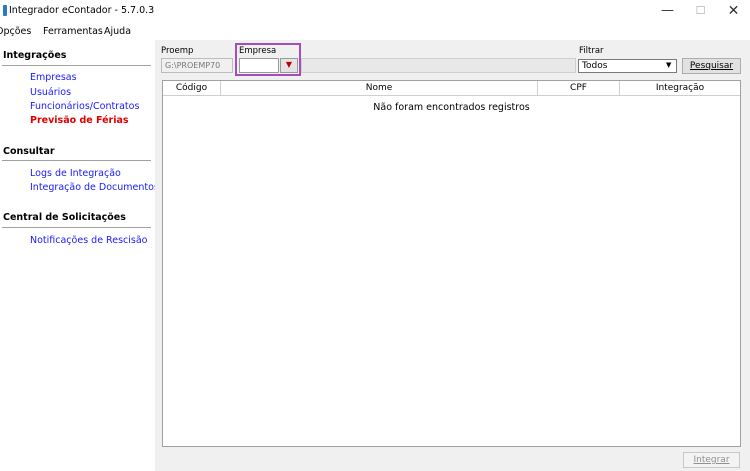 Image resolution: width=750 pixels, height=471 pixels. I want to click on maximize-button: ☐, so click(700, 11).